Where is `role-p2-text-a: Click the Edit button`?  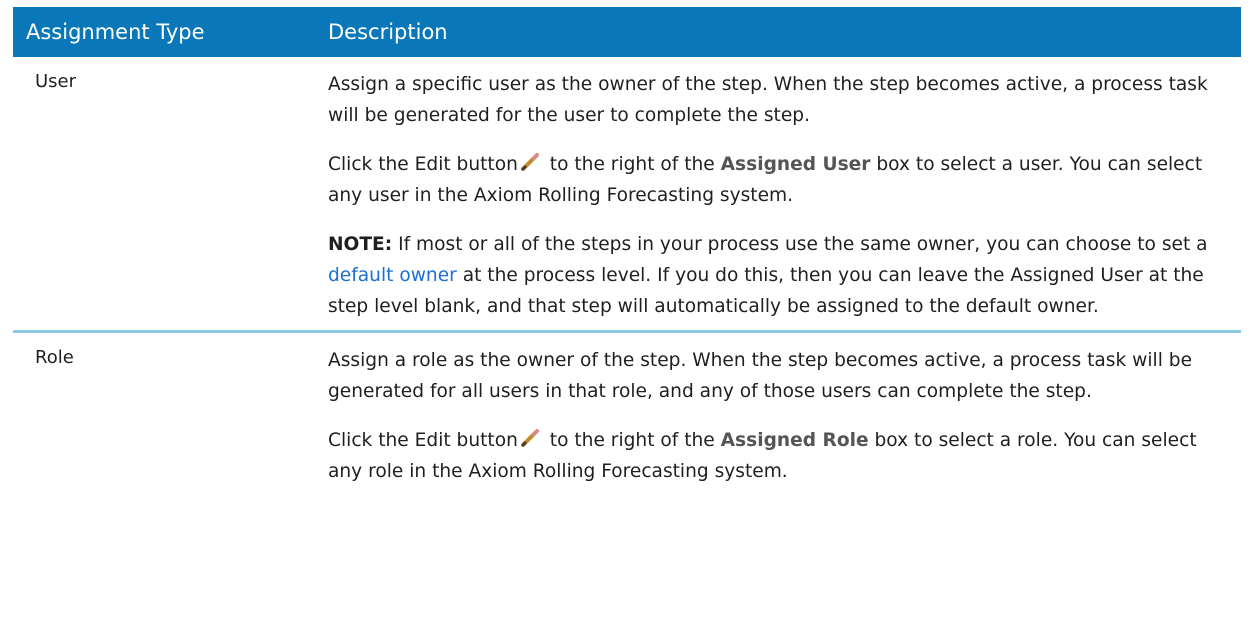
role-p2-text-a: Click the Edit button is located at coordinates (423, 440).